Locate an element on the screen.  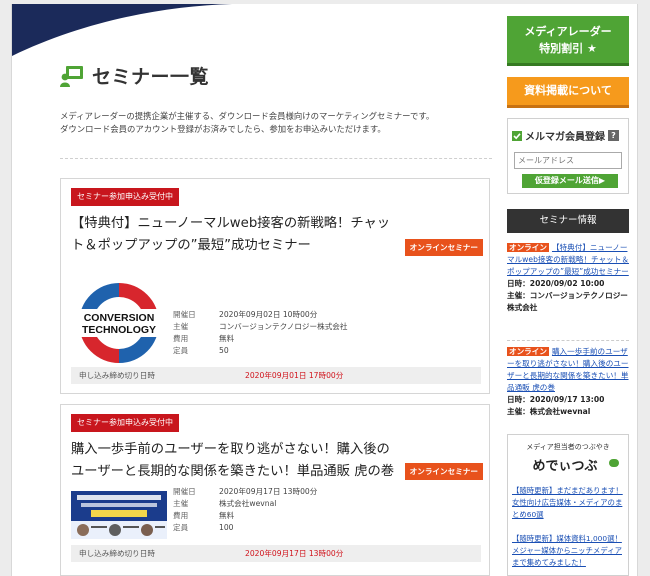
deadline-value: 2020年09月17日 13時00分 is located at coordinates (294, 553).